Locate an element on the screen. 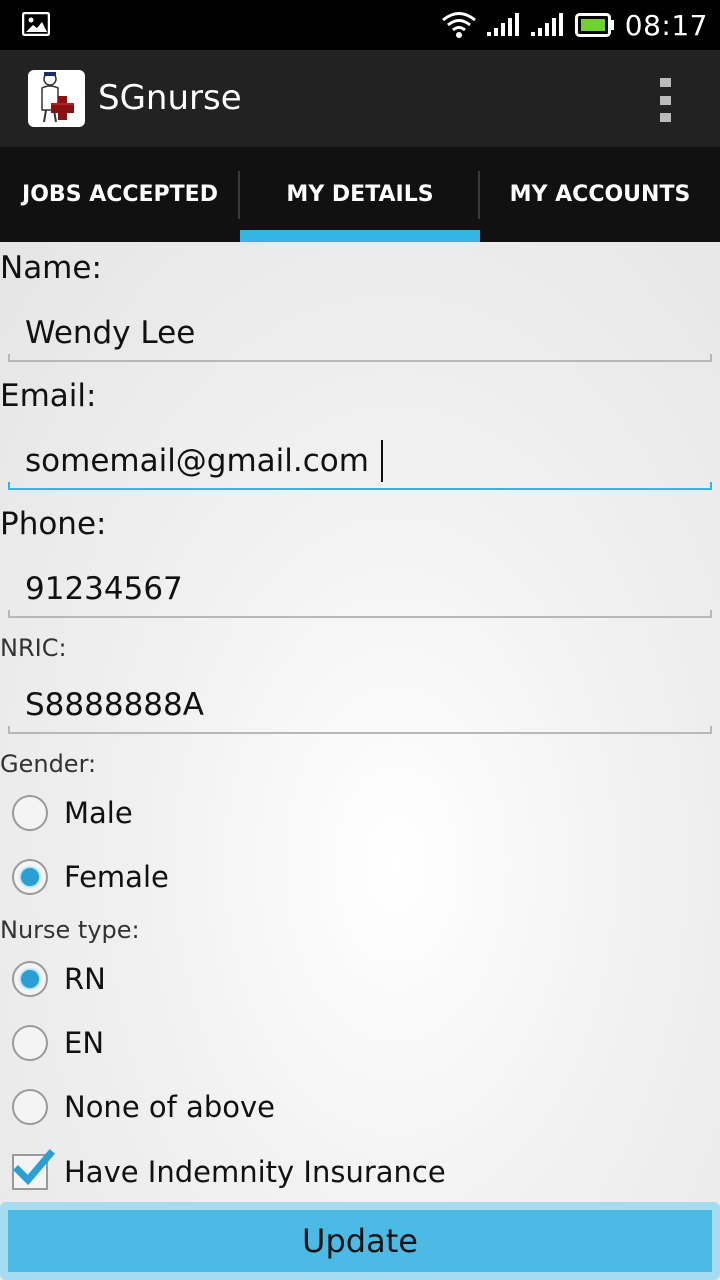 This screenshot has width=720, height=1280. radio-label: None of above is located at coordinates (169, 1107).